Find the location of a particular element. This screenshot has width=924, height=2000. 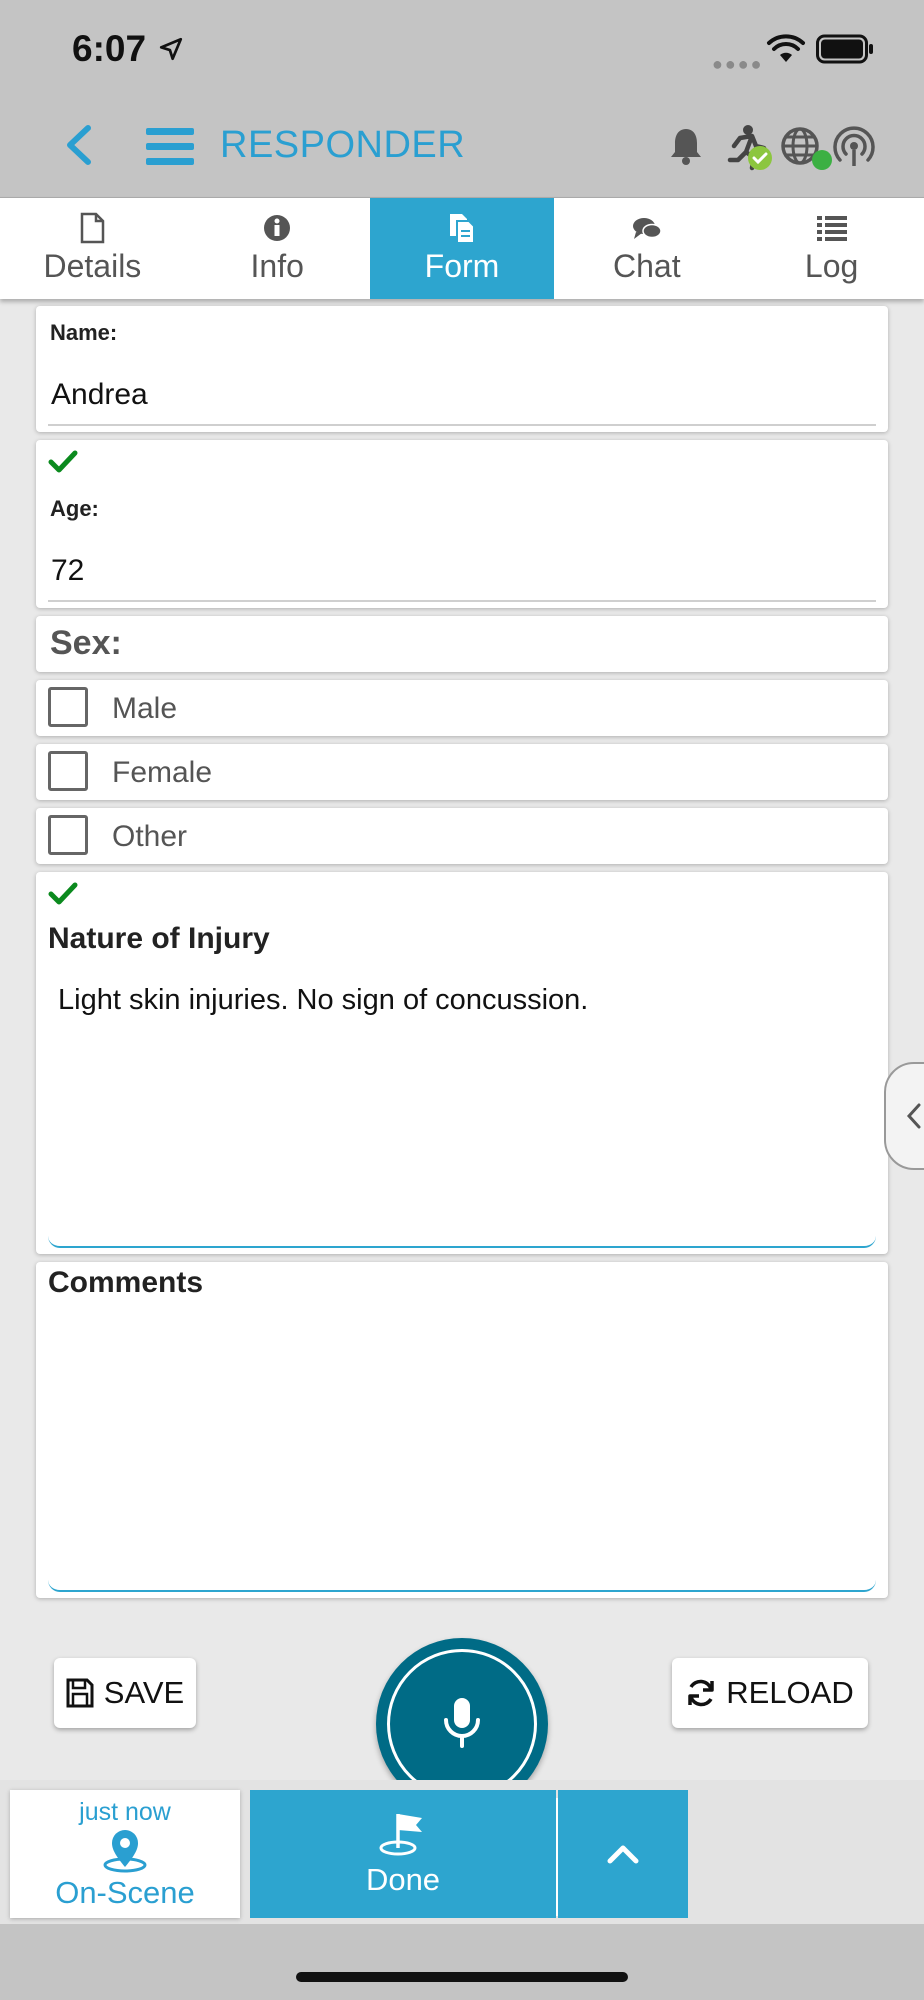

refresh-icon is located at coordinates (701, 1693).